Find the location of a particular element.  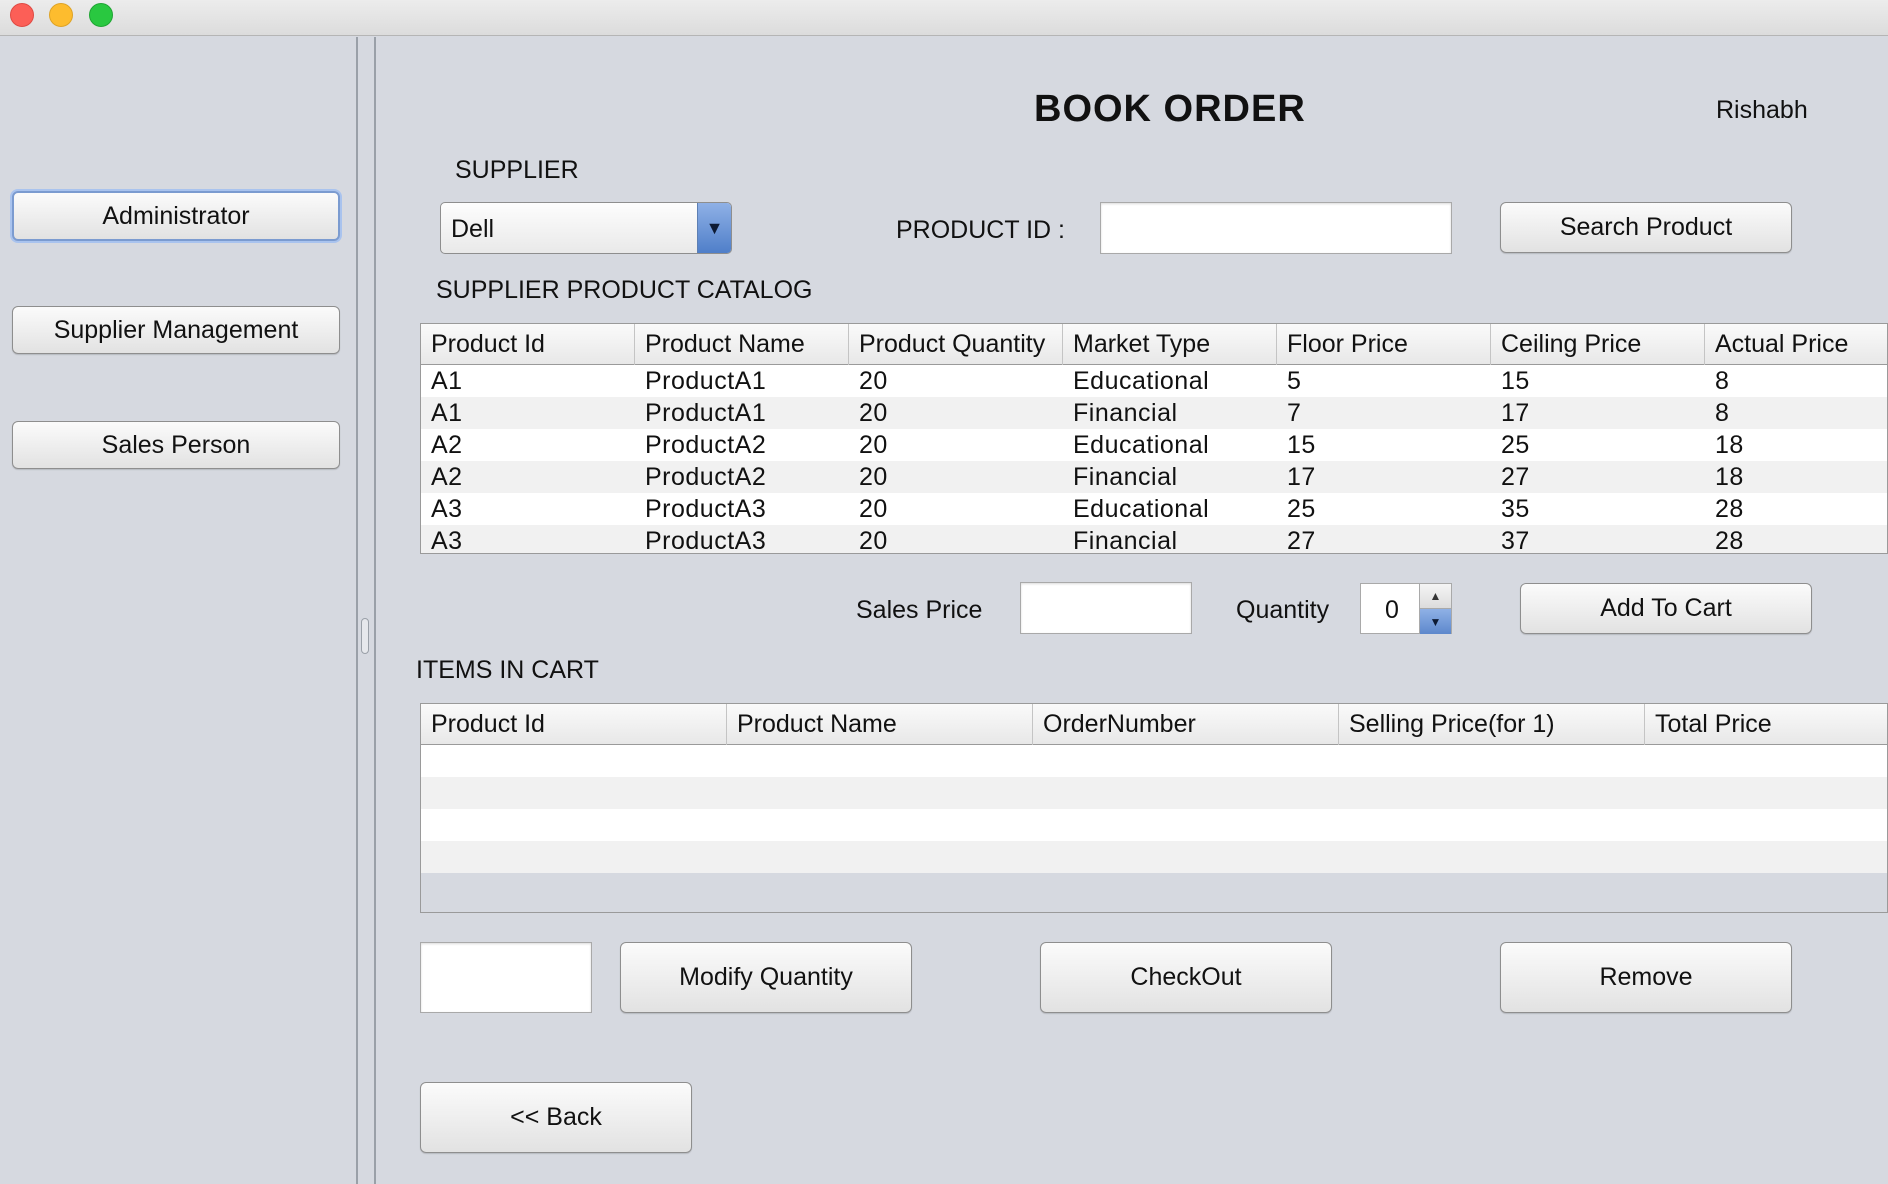

table-row: A2 ProductA2 20 Educational 15 25 18 is located at coordinates (1154, 445).